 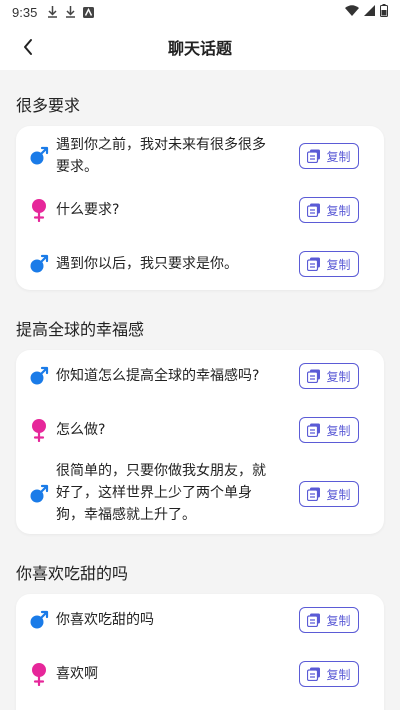 I want to click on dialogue-row: 怎么做? 复制, so click(x=200, y=430).